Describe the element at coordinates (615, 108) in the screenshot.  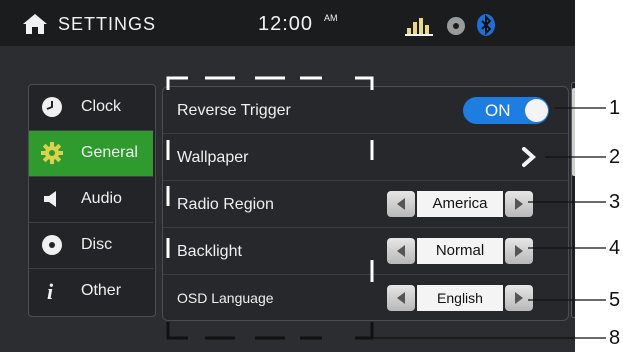
I see `callout-number: 1` at that location.